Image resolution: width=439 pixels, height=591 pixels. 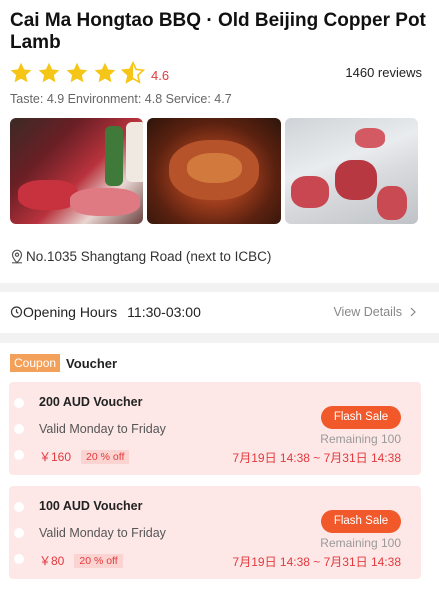 I want to click on location-pin-icon, so click(x=17, y=256).